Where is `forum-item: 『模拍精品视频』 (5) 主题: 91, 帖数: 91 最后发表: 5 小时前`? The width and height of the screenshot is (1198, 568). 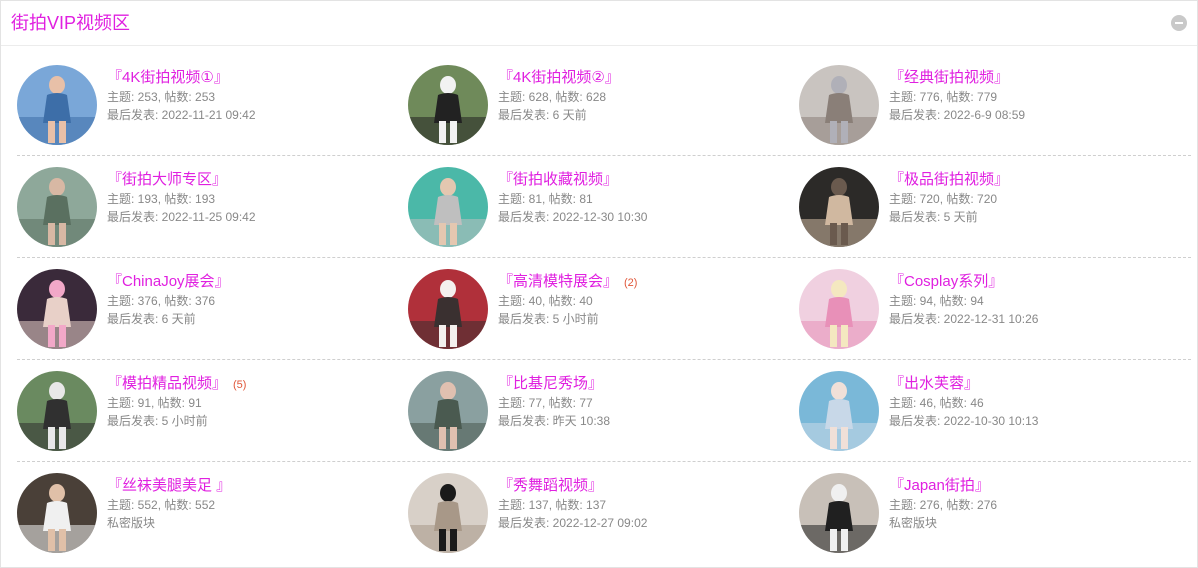
forum-item: 『模拍精品视频』 (5) 主题: 91, 帖数: 91 最后发表: 5 小时前 is located at coordinates (212, 411).